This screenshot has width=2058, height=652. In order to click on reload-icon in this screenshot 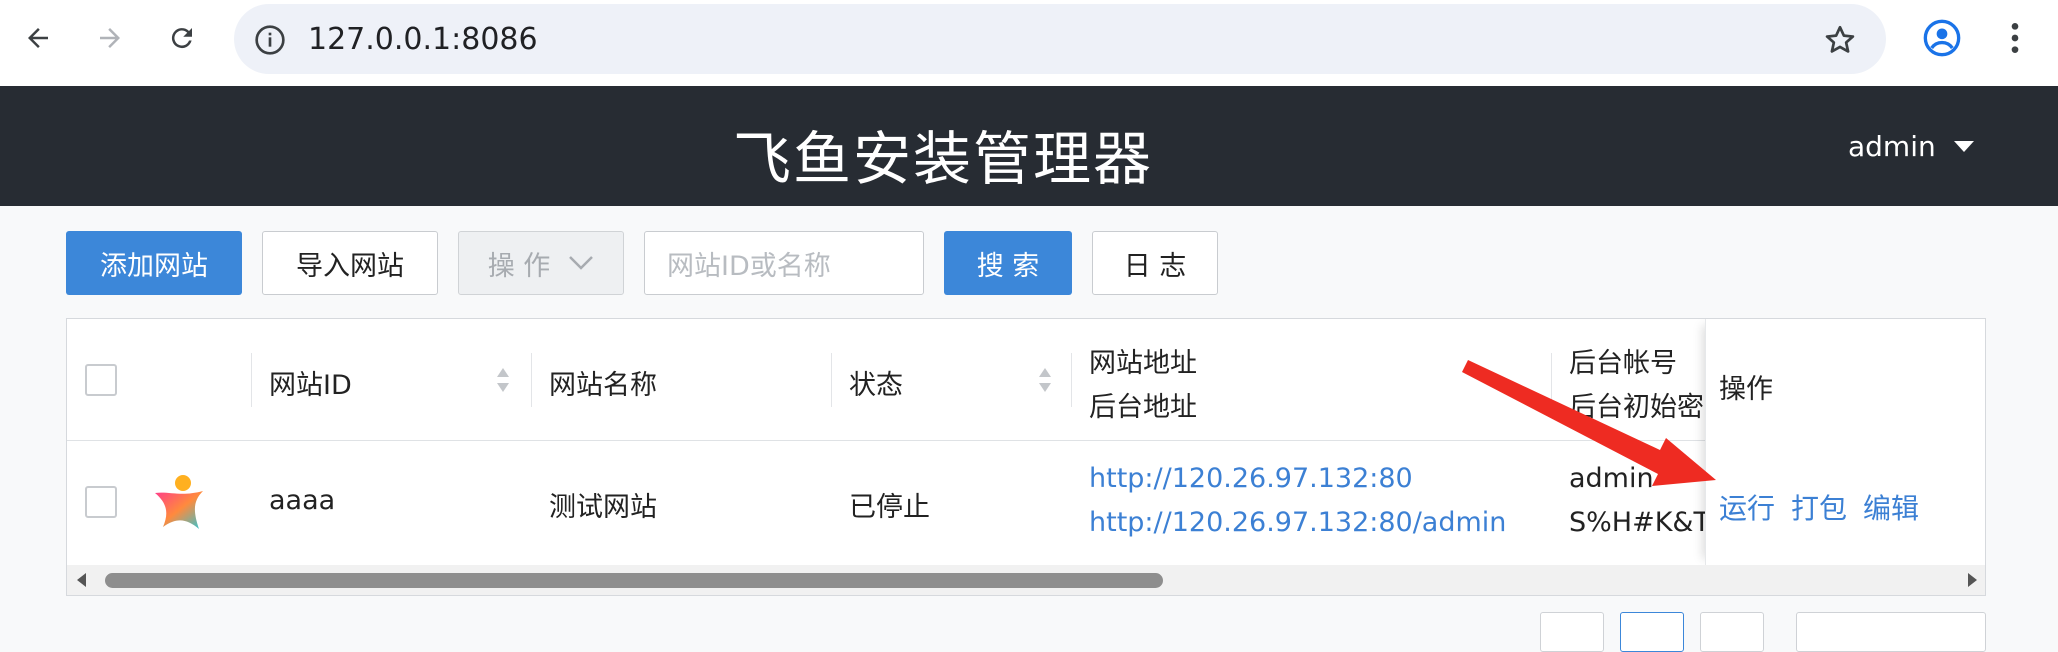, I will do `click(182, 38)`.